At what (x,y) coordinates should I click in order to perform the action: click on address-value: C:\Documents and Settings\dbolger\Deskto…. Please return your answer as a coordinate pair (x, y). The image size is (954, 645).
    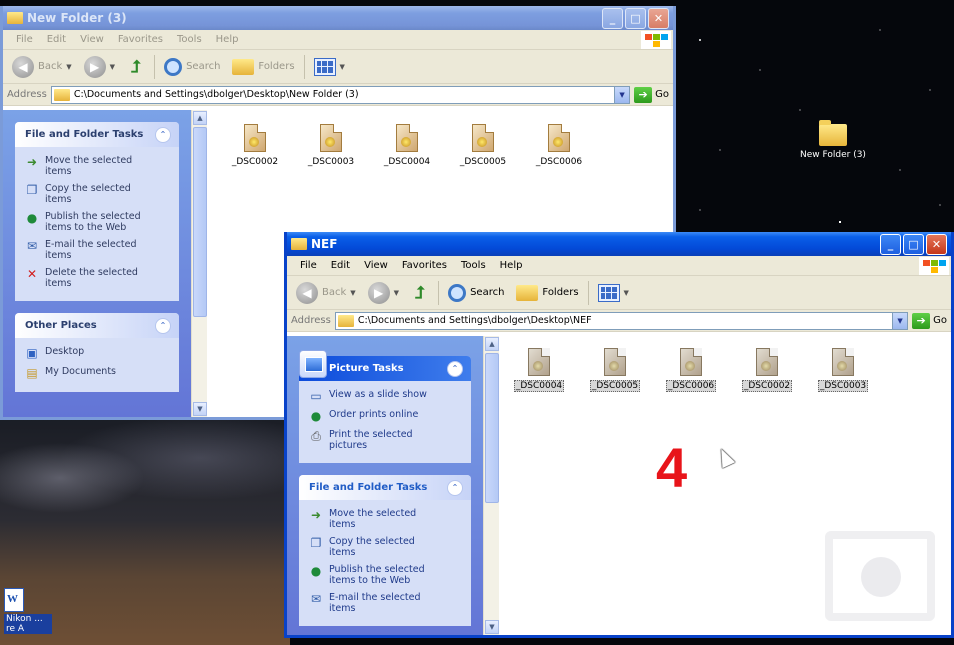
    Looking at the image, I should click on (216, 94).